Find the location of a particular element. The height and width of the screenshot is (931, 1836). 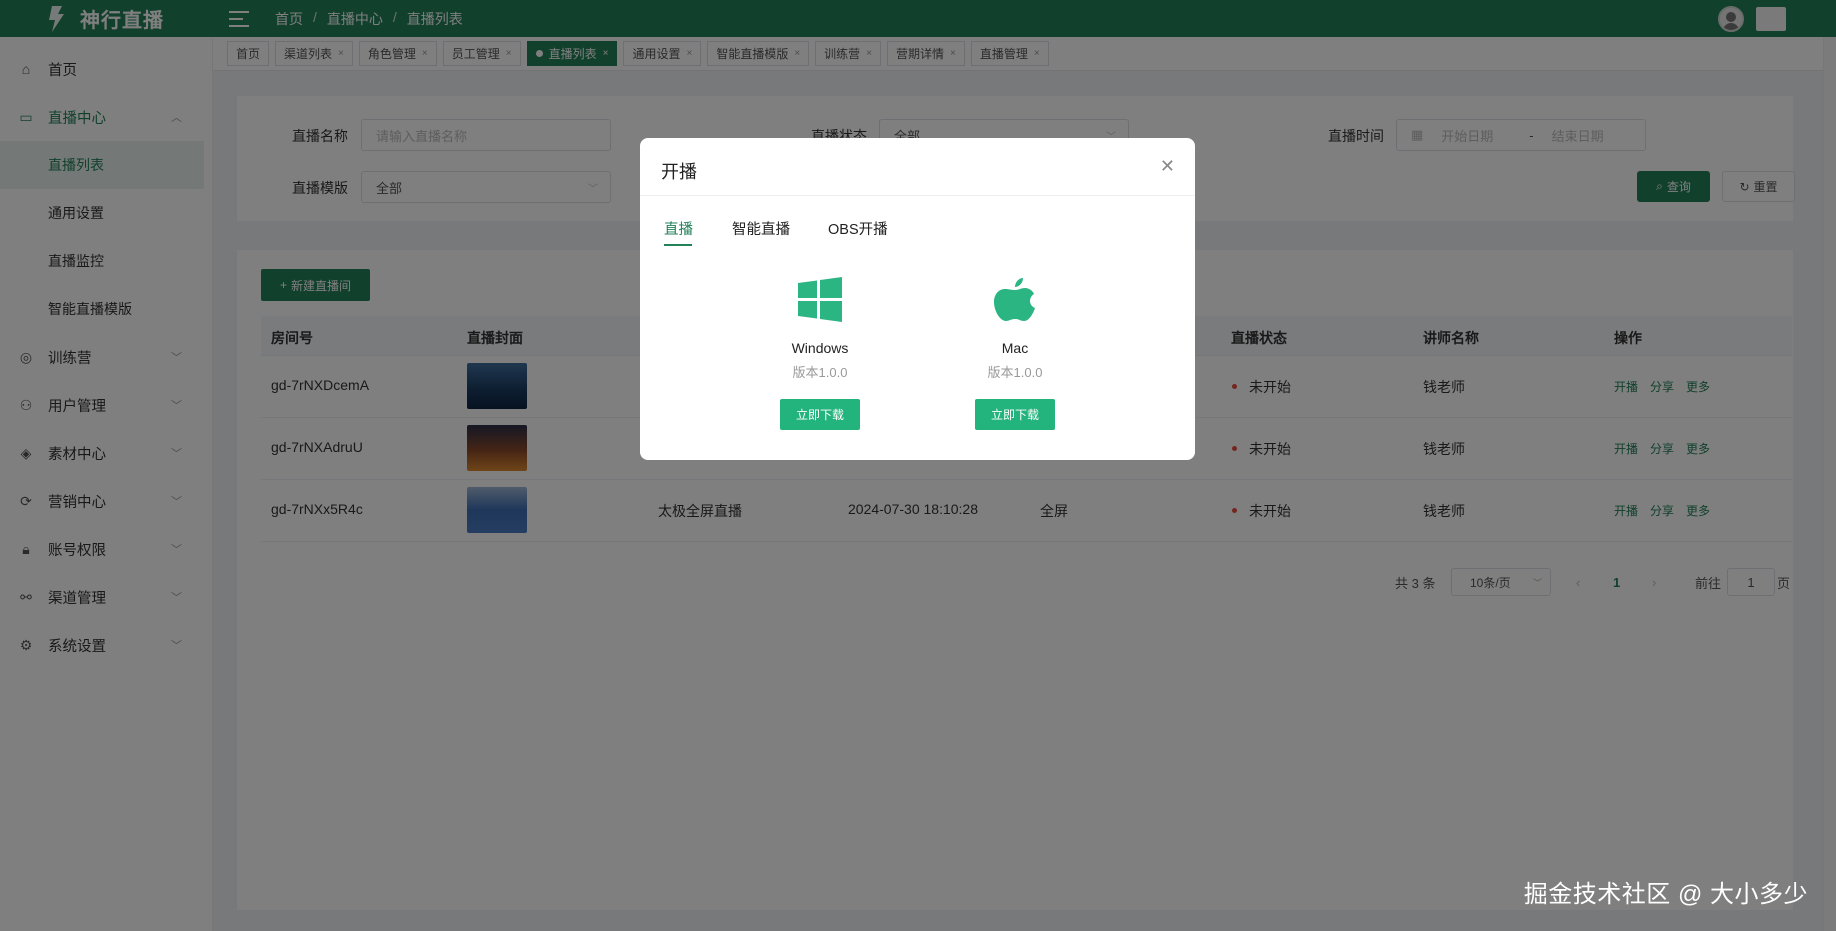

windows-download-button: 立即下载 is located at coordinates (820, 414).